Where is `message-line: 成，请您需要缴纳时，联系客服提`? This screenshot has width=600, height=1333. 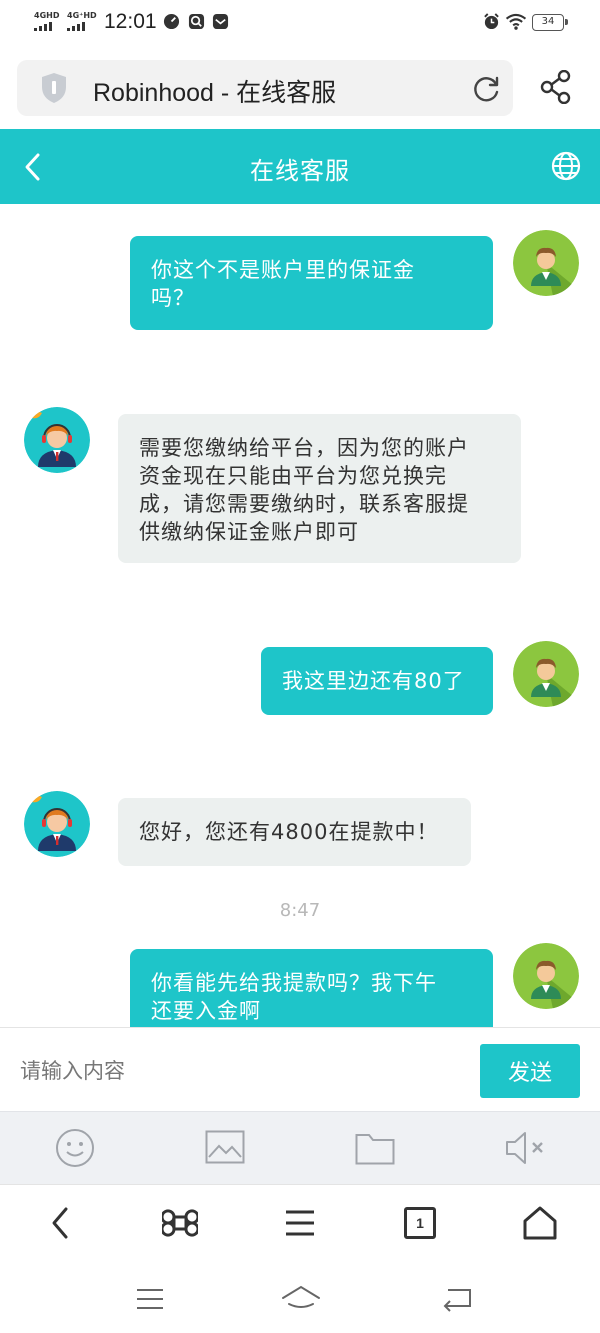 message-line: 成，请您需要缴纳时，联系客服提 is located at coordinates (304, 504).